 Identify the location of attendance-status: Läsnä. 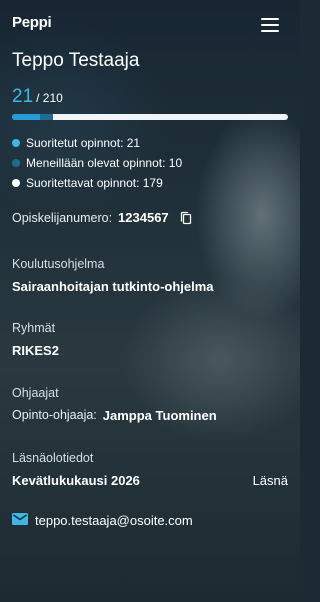
(270, 480).